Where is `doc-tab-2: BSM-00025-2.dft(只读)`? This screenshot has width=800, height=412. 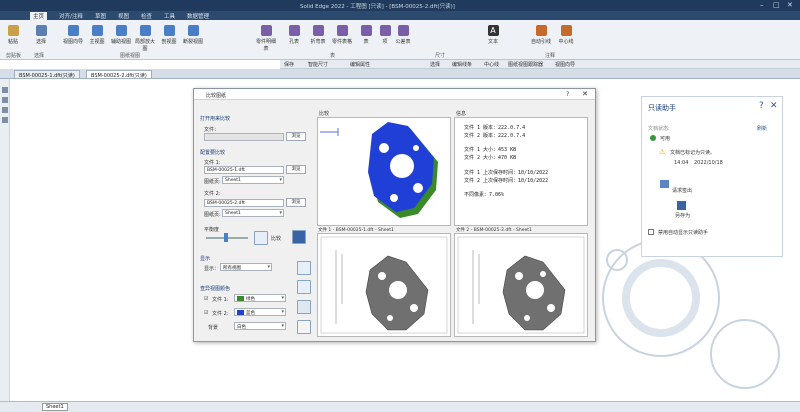
doc-tab-2: BSM-00025-2.dft(只读) is located at coordinates (119, 74).